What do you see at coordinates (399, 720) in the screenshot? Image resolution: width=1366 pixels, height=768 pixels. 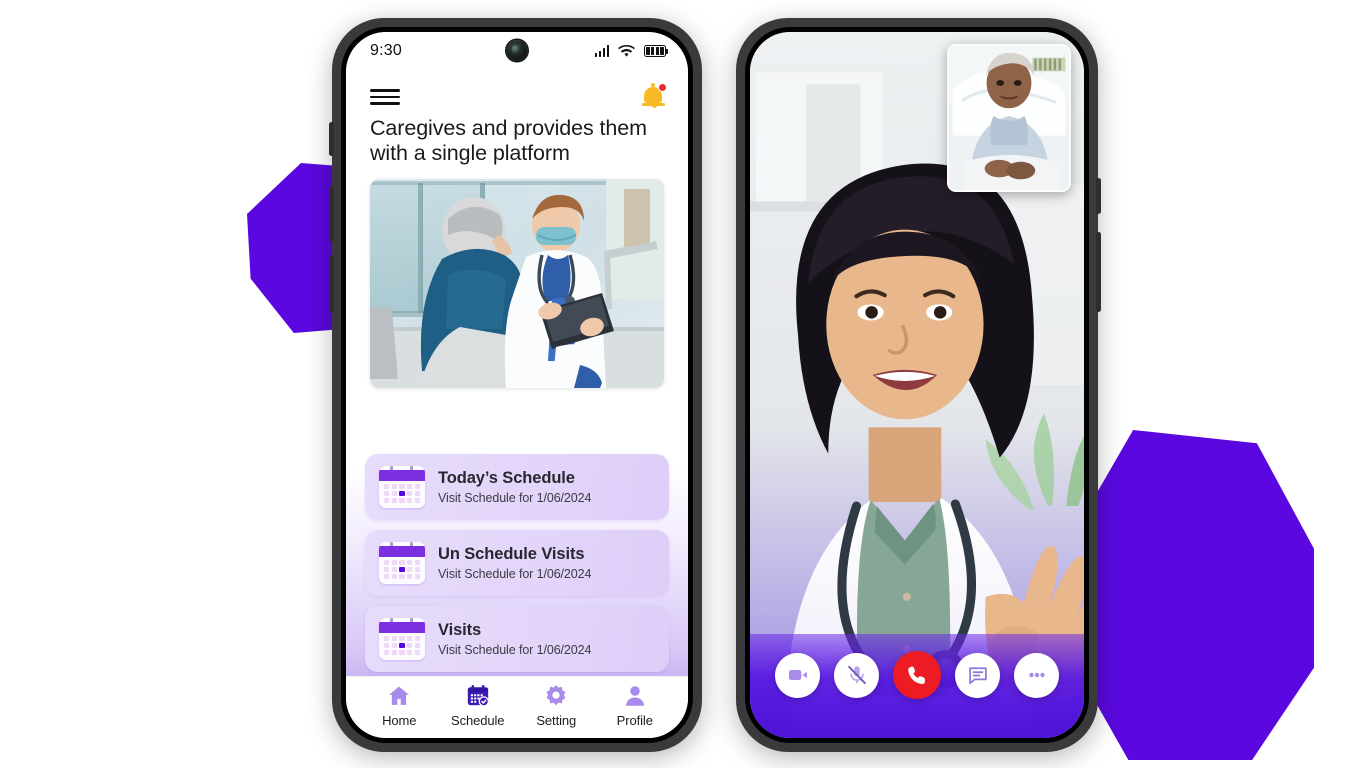 I see `nav-label: Home` at bounding box center [399, 720].